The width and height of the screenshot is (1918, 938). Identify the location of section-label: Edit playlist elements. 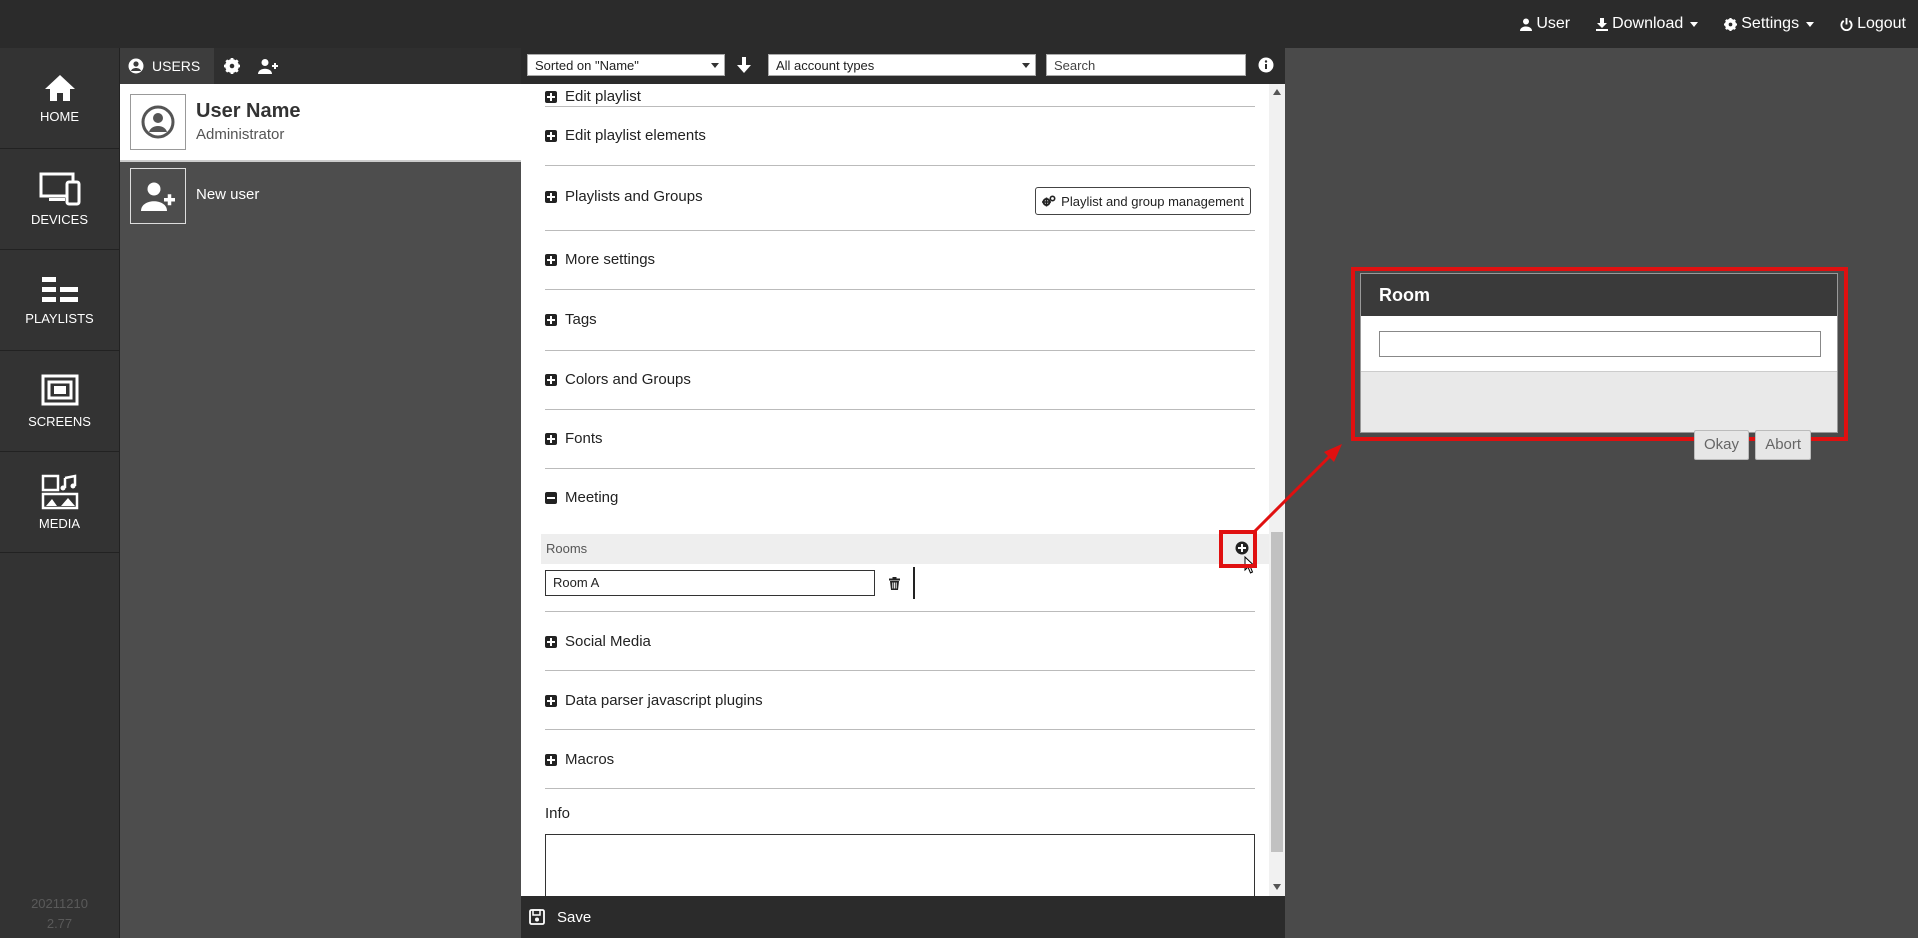
(635, 135).